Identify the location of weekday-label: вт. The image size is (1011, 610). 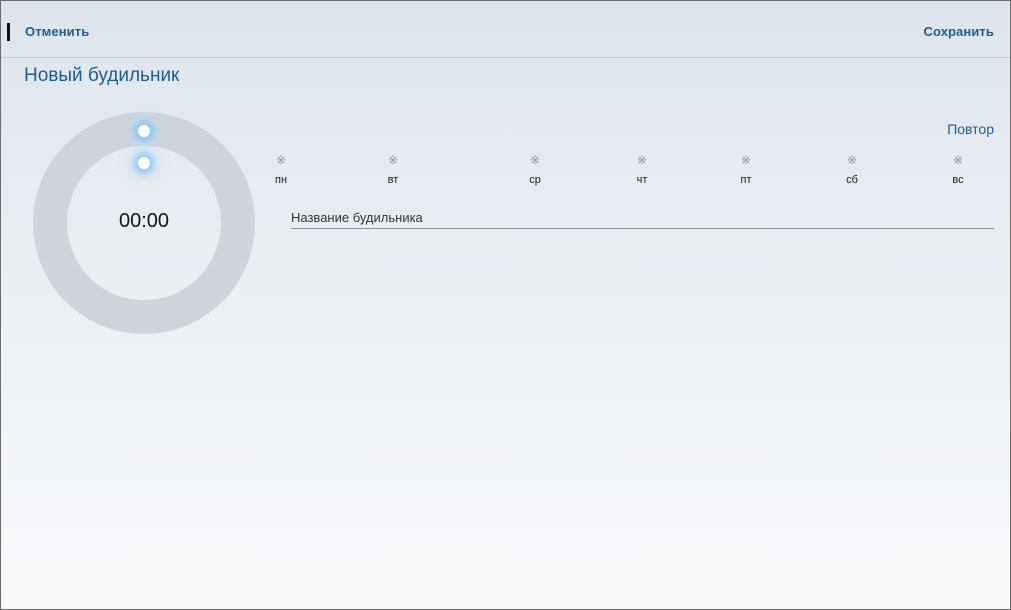
(393, 180).